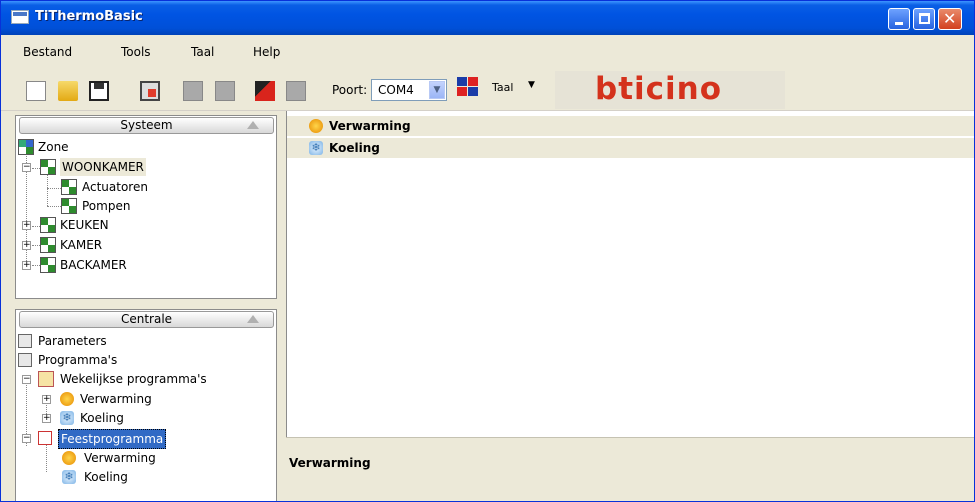  I want to click on maximize-icon, so click(924, 18).